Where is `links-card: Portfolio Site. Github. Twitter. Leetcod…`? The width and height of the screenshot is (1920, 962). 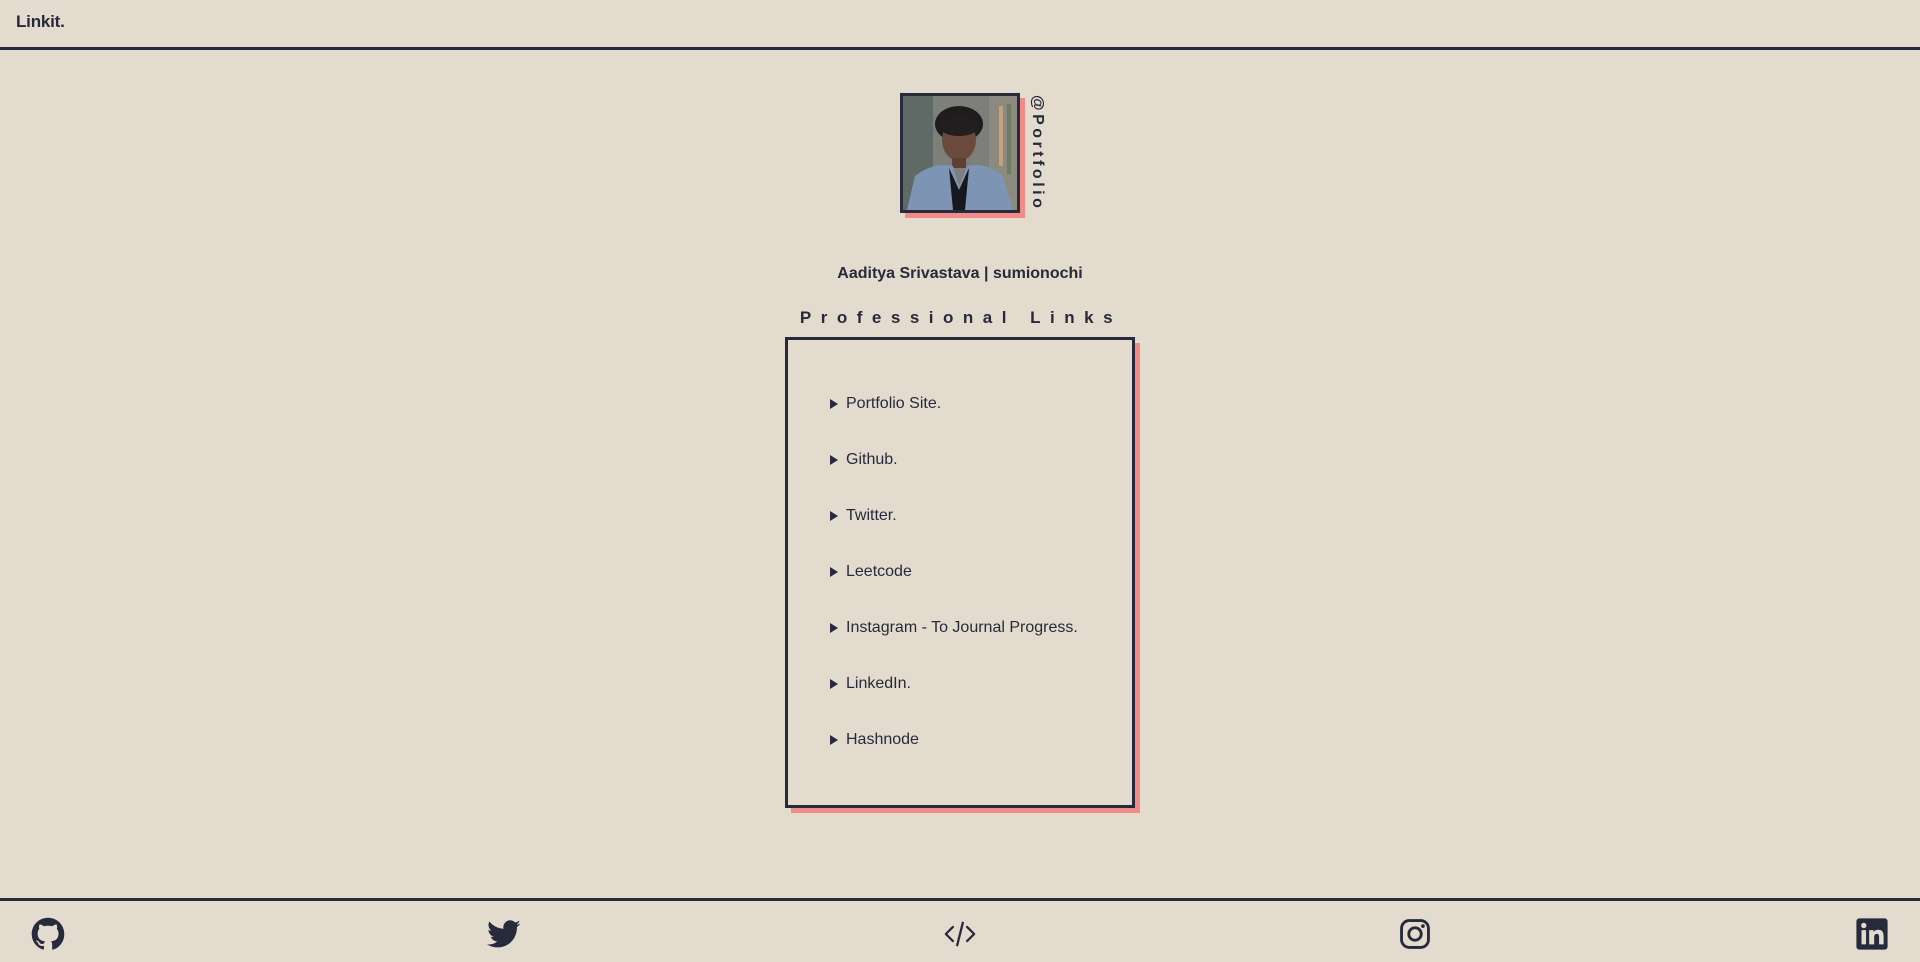
links-card: Portfolio Site. Github. Twitter. Leetcod… is located at coordinates (960, 572).